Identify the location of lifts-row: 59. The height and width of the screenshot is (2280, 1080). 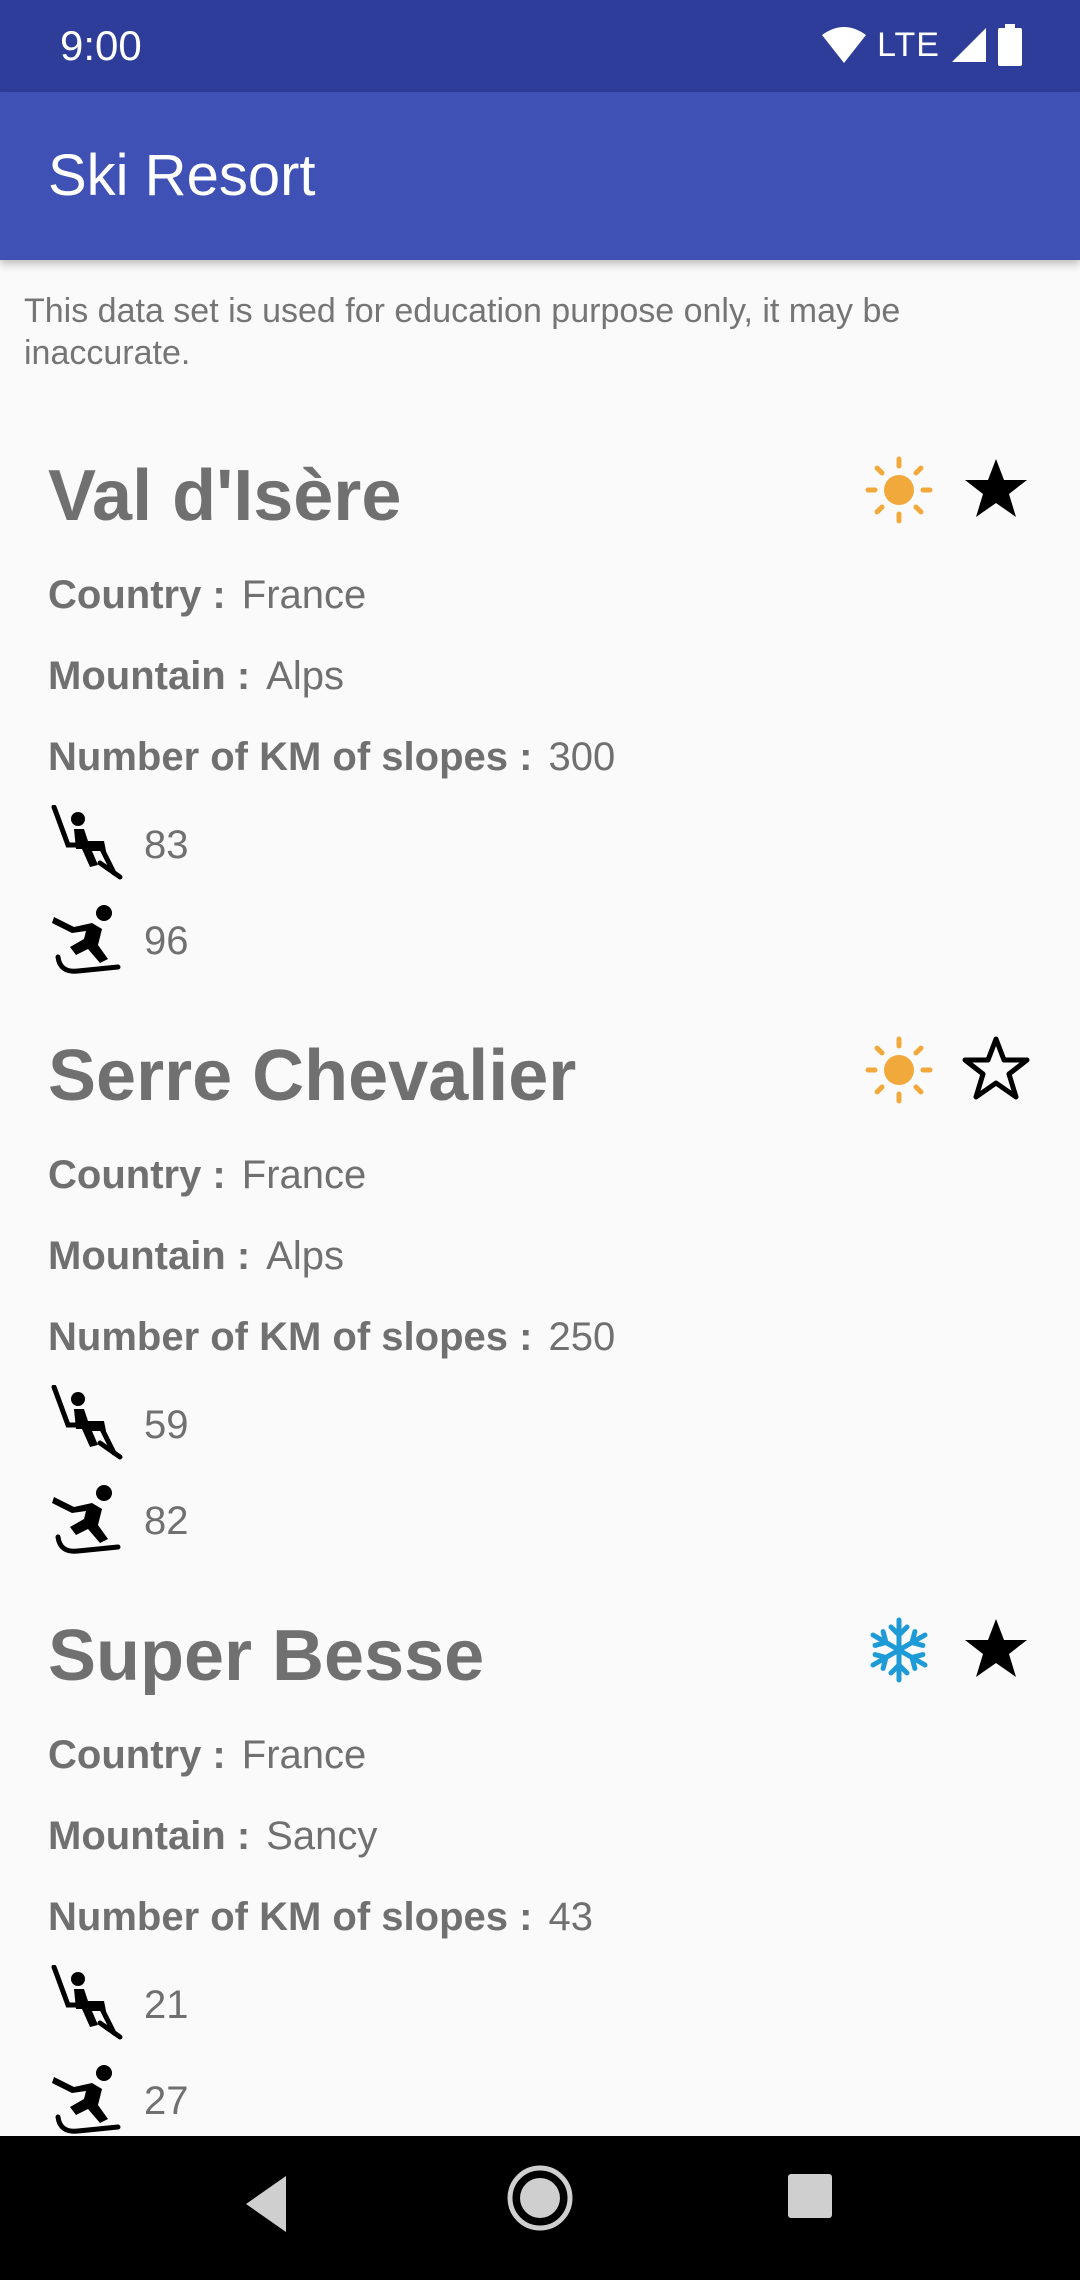
(118, 1425).